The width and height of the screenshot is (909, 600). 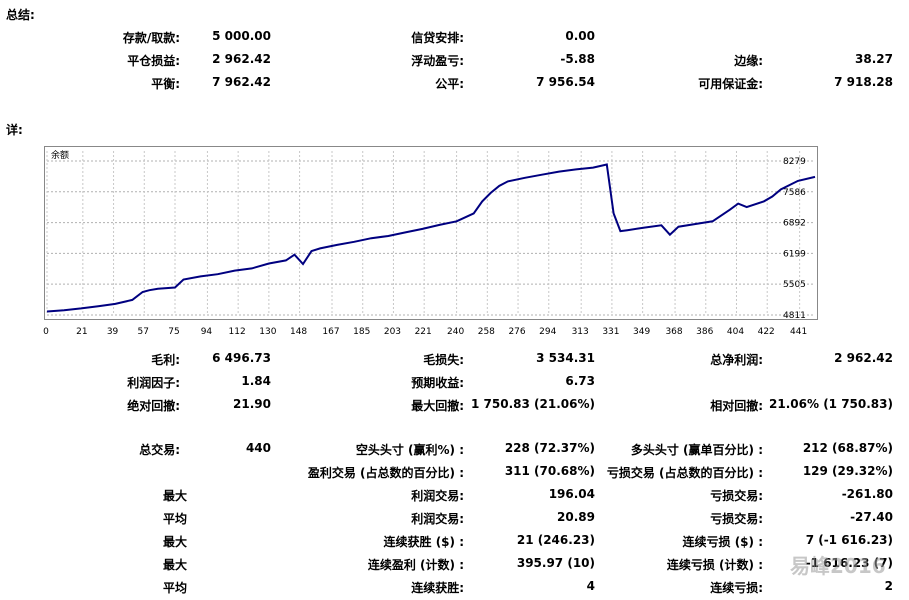 What do you see at coordinates (555, 540) in the screenshot?
I see `max-consec-wins-value: 21 (246.23)` at bounding box center [555, 540].